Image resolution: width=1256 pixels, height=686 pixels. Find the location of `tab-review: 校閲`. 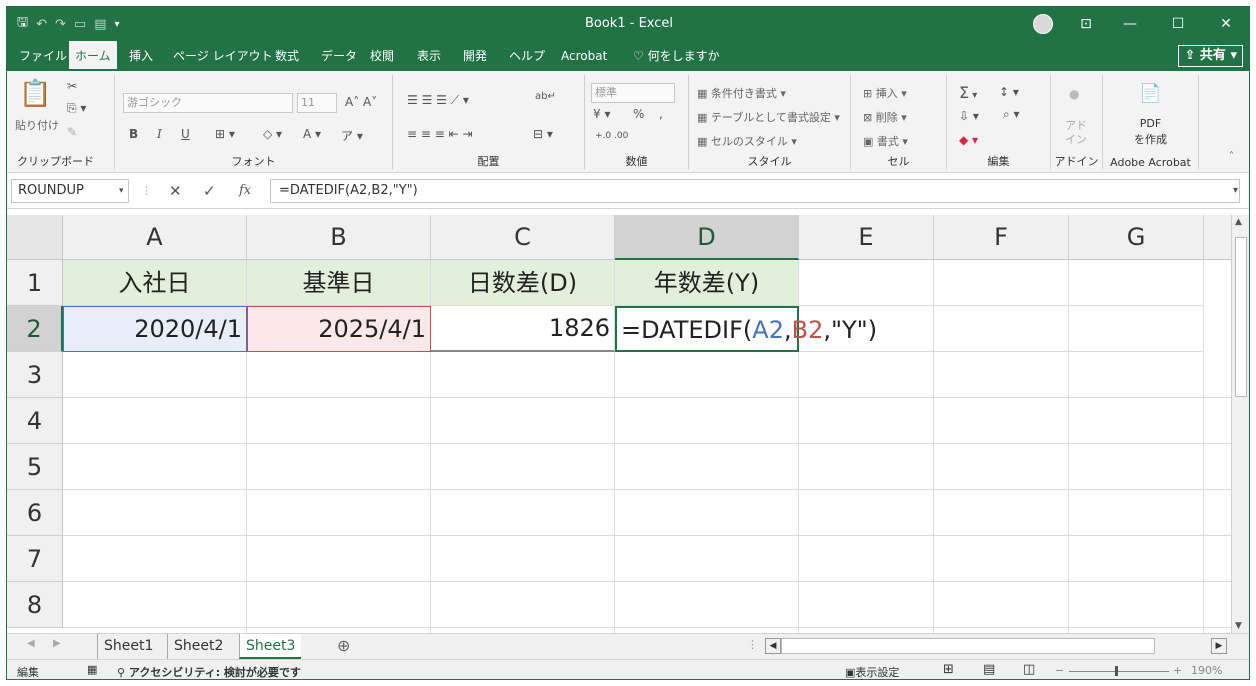

tab-review: 校閲 is located at coordinates (382, 56).